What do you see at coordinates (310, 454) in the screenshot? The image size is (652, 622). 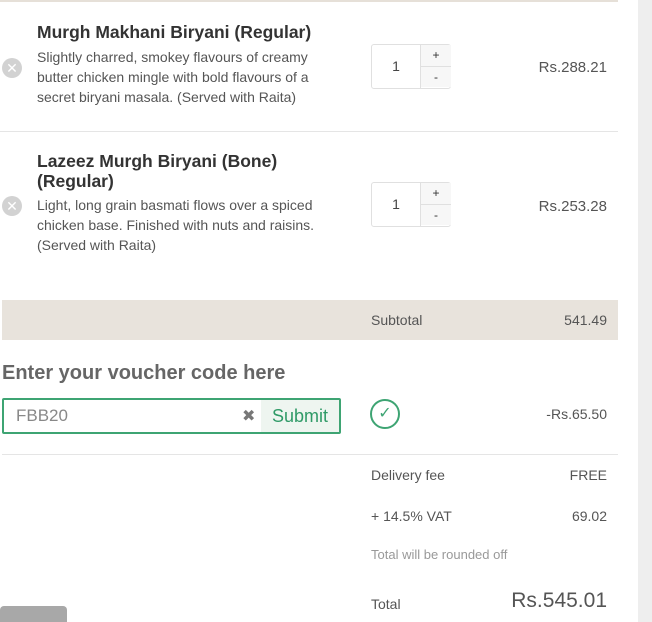 I see `summary-divider` at bounding box center [310, 454].